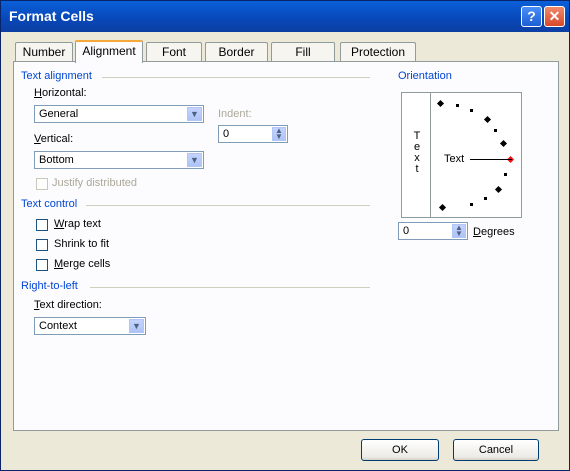 Image resolution: width=570 pixels, height=471 pixels. Describe the element at coordinates (60, 93) in the screenshot. I see `horizontal-label: Horizontal:` at that location.